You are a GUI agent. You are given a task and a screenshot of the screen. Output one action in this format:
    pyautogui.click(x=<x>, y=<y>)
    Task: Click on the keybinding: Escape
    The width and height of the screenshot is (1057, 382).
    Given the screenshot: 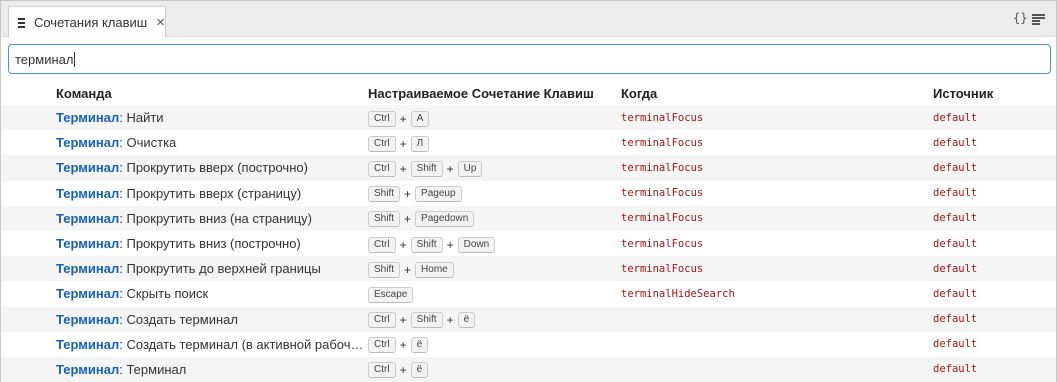 What is the action you would take?
    pyautogui.click(x=391, y=294)
    